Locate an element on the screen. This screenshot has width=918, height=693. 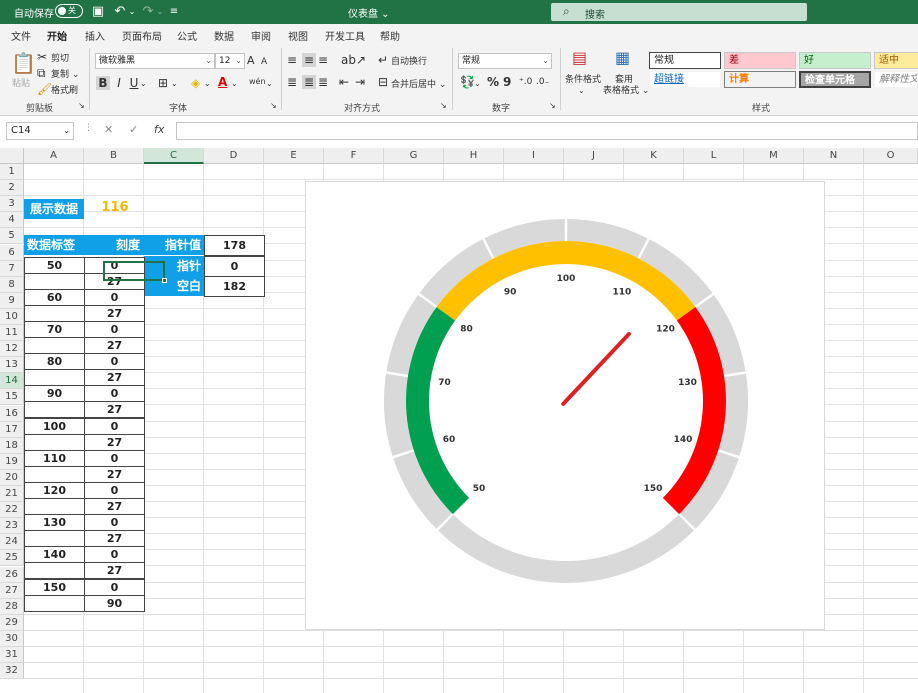
label-cell: 100 is located at coordinates (54, 426).